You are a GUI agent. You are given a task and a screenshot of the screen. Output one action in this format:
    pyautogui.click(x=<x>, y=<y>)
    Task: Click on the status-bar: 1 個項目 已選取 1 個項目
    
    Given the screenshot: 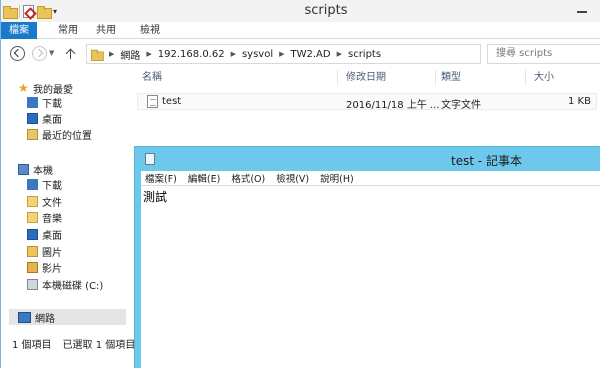 What is the action you would take?
    pyautogui.click(x=68, y=343)
    